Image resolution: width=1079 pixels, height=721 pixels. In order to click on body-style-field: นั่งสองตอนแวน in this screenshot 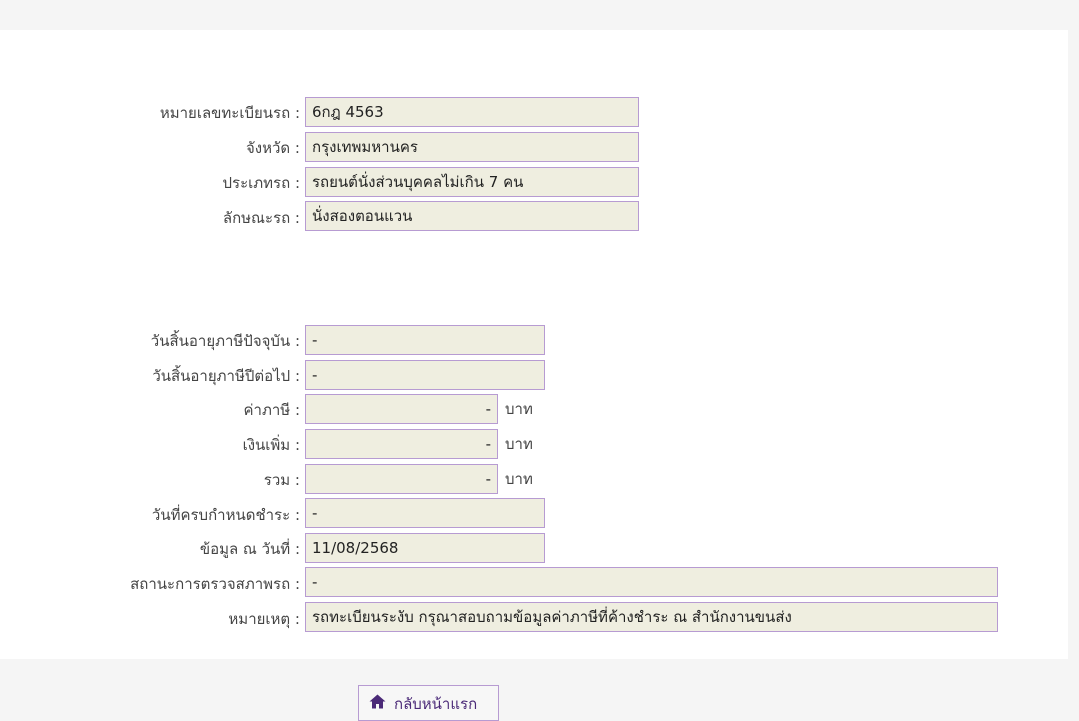, I will do `click(472, 216)`.